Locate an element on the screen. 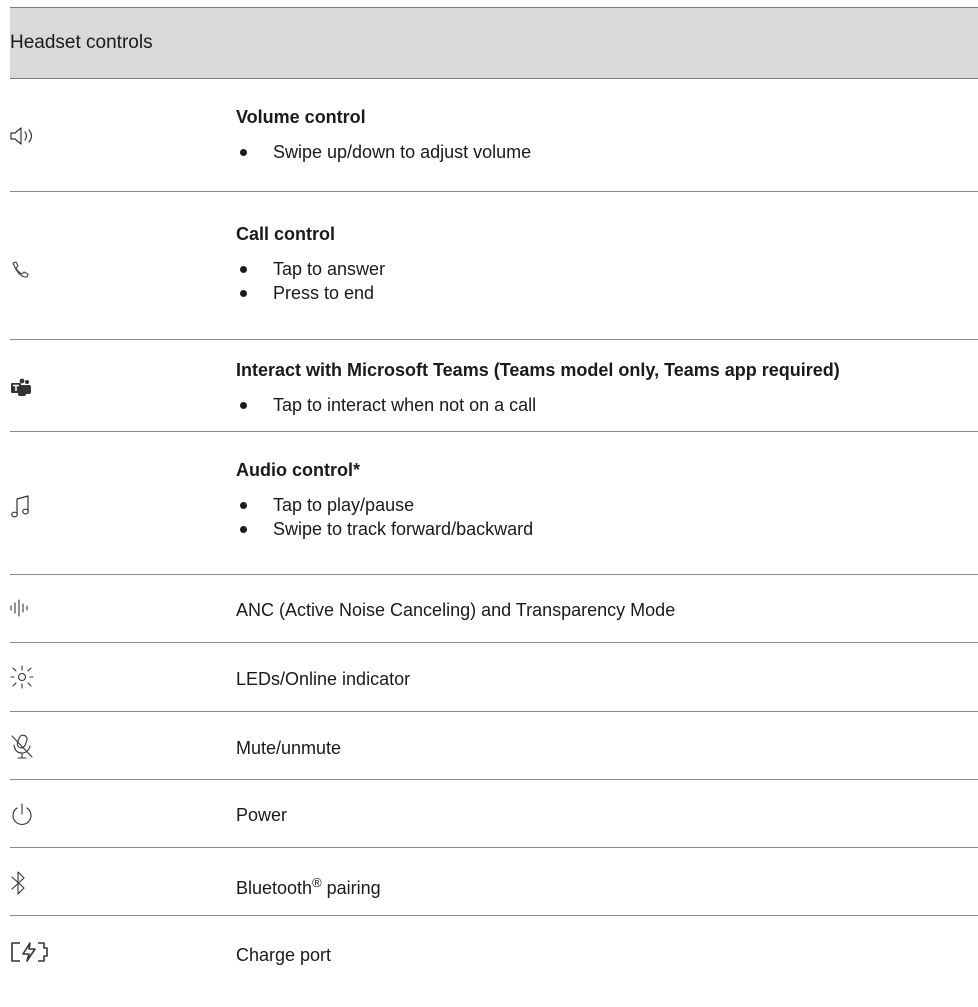 This screenshot has width=978, height=1007. table-header: Headset controls is located at coordinates (494, 43).